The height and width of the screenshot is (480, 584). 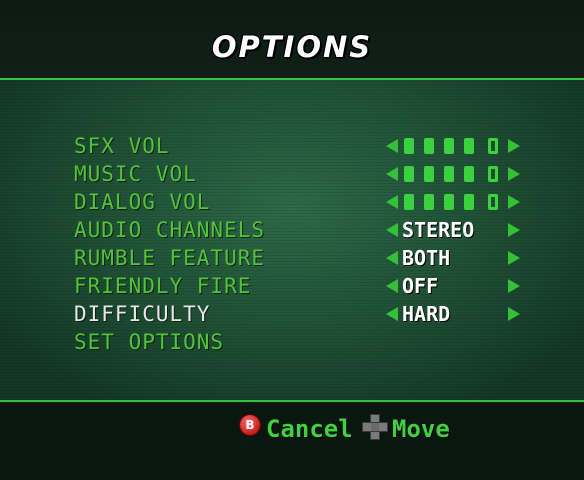 I want to click on menu-item-audio-channels: AUDIO CHANNELS STEREO, so click(x=304, y=230).